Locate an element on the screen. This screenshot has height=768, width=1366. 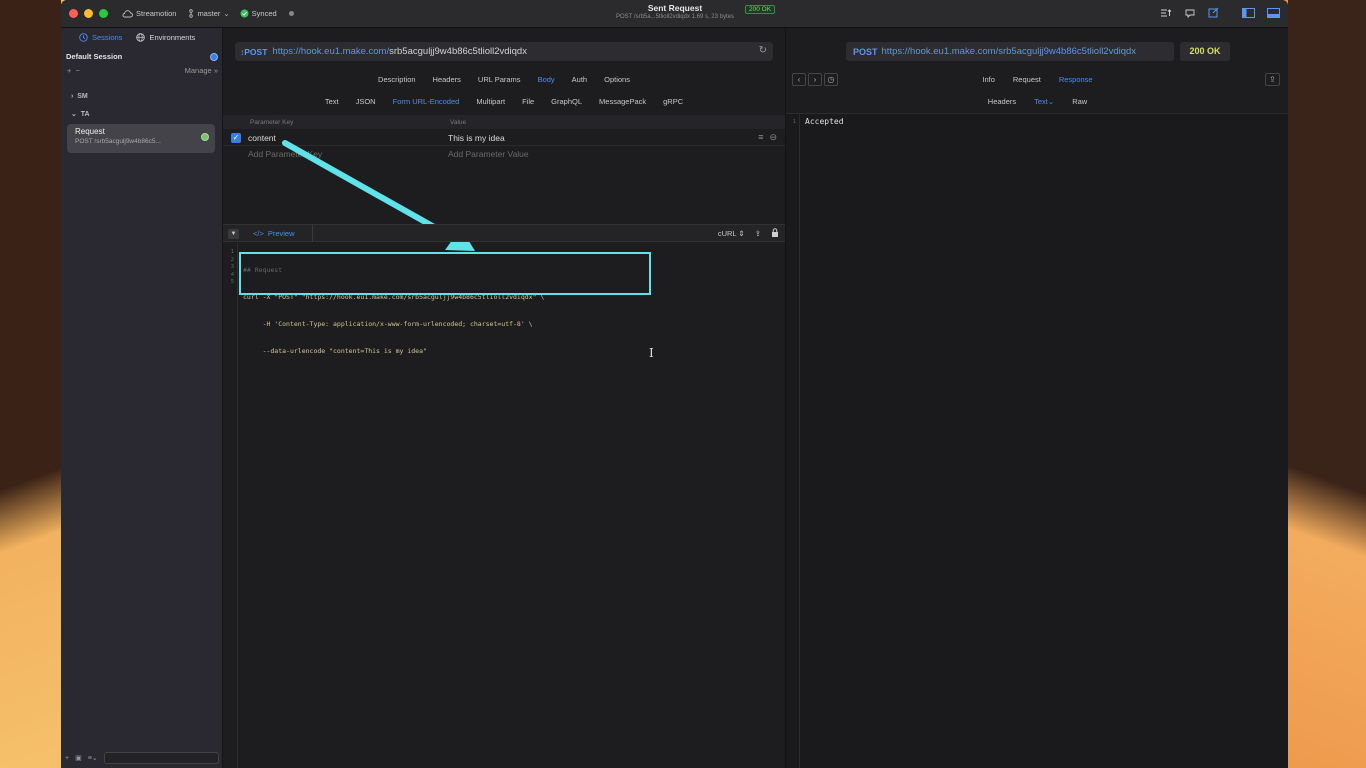
compose-icon is located at coordinates (1214, 12).